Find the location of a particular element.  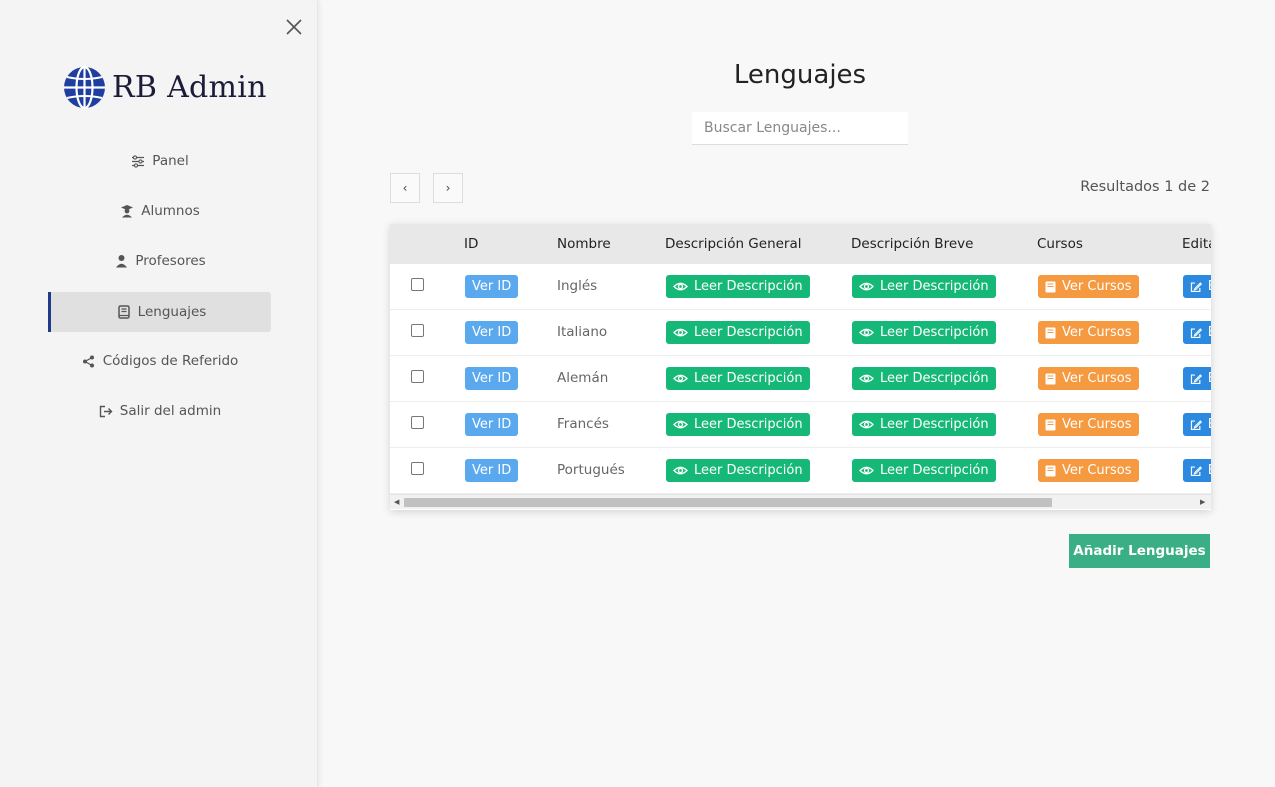

logo: RB Admin is located at coordinates (165, 87).